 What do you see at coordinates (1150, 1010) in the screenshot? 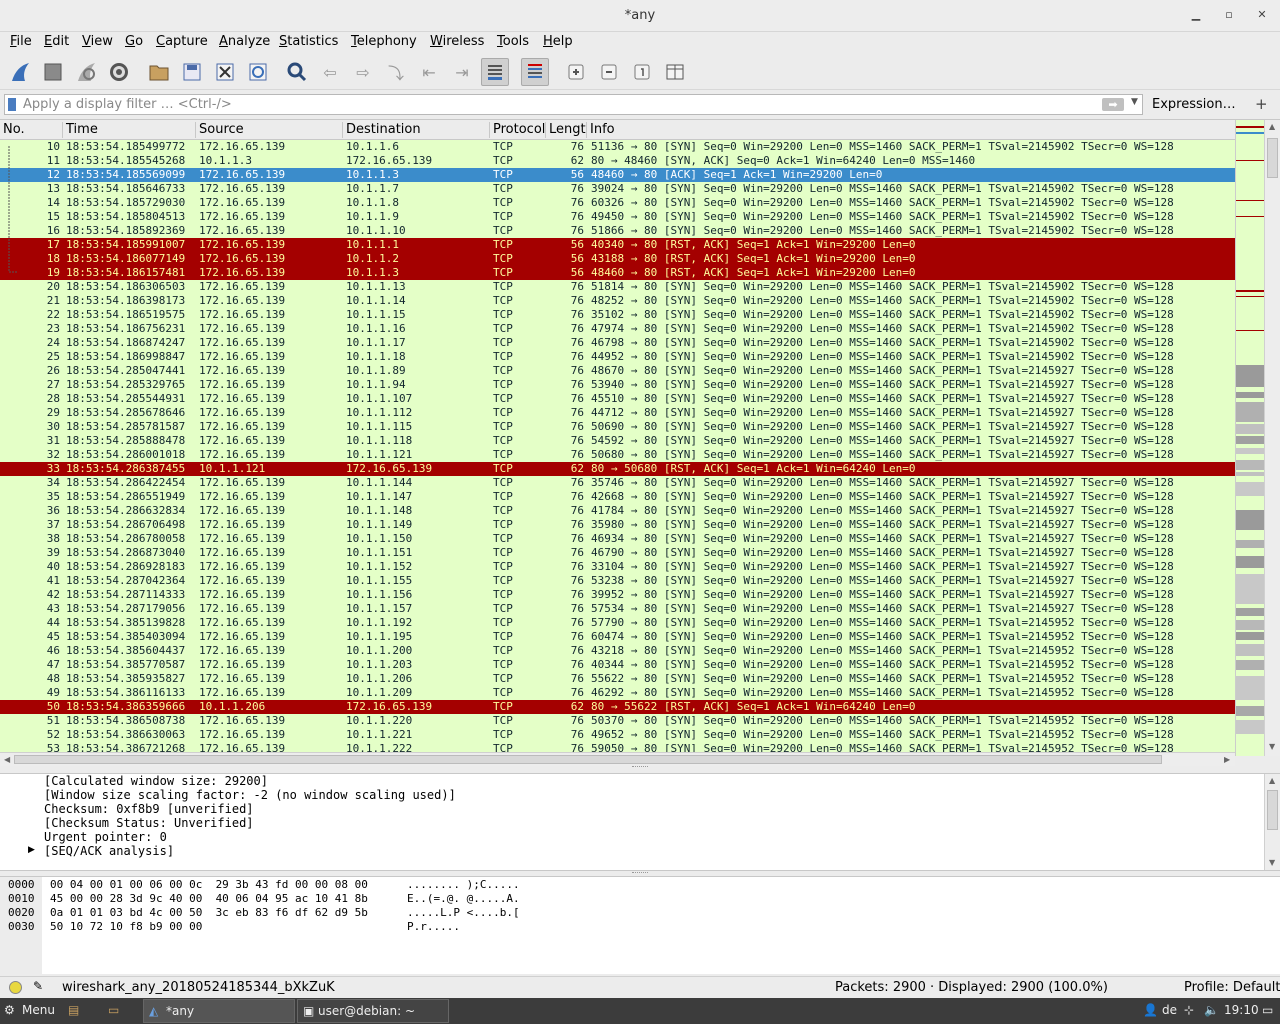
I see `user-icon: 👤` at bounding box center [1150, 1010].